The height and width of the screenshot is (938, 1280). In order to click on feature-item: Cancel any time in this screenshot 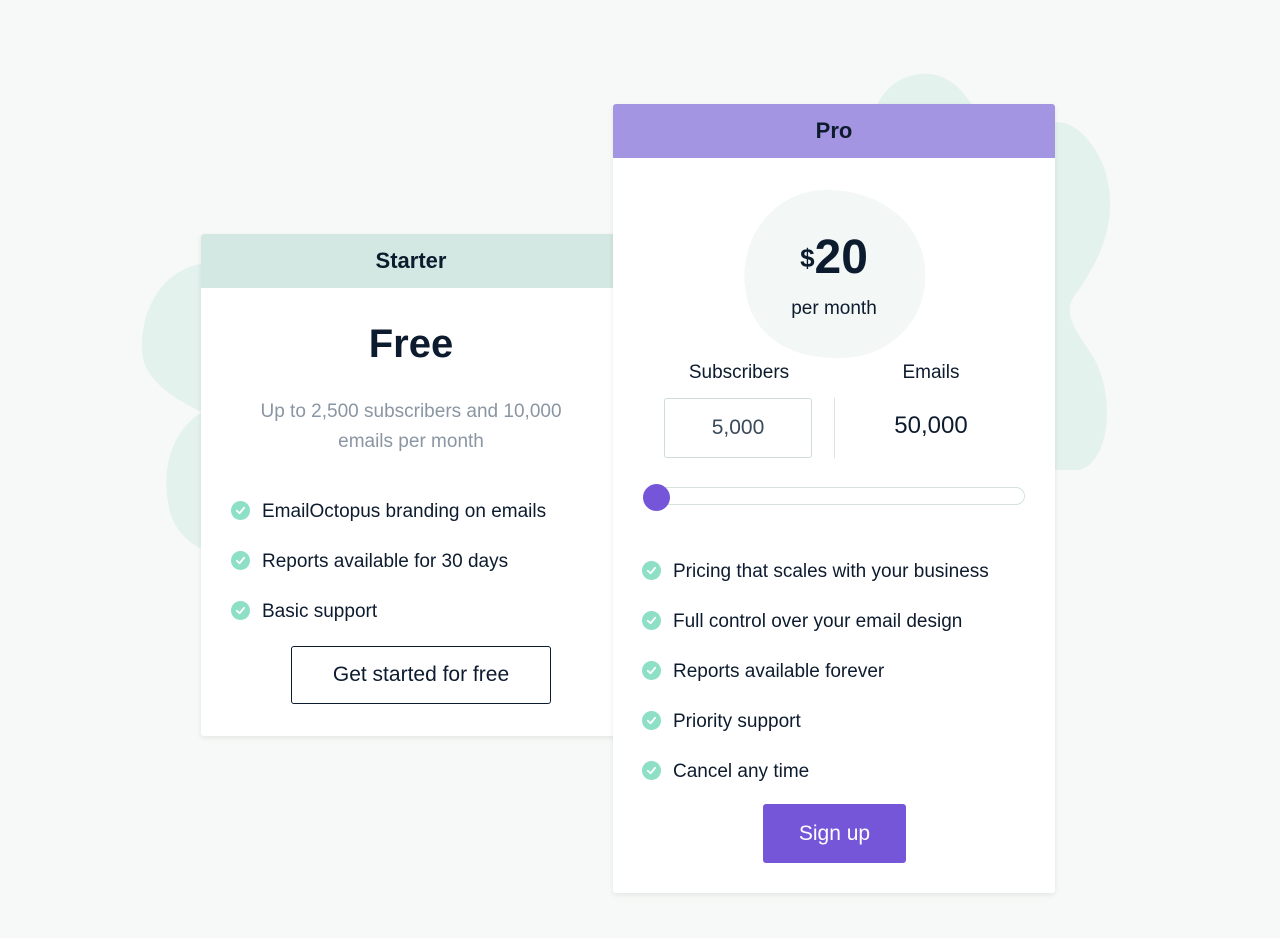, I will do `click(815, 772)`.